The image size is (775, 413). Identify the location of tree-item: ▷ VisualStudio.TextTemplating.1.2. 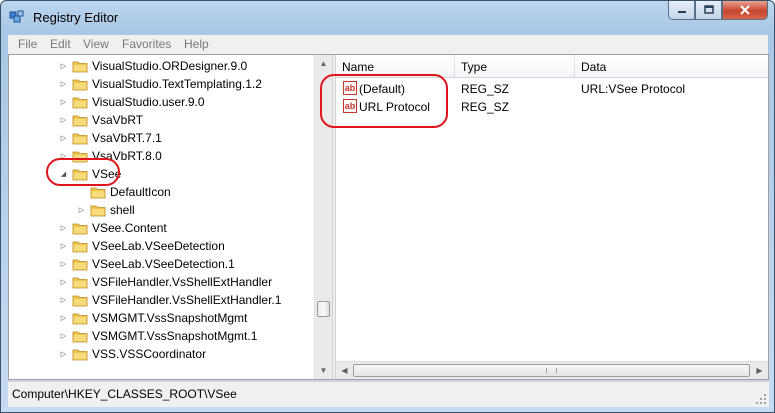
(160, 84).